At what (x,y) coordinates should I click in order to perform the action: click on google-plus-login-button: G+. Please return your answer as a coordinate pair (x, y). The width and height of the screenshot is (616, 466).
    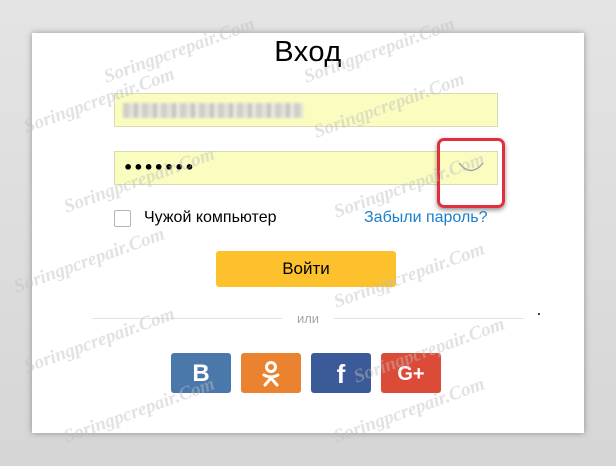
    Looking at the image, I should click on (411, 373).